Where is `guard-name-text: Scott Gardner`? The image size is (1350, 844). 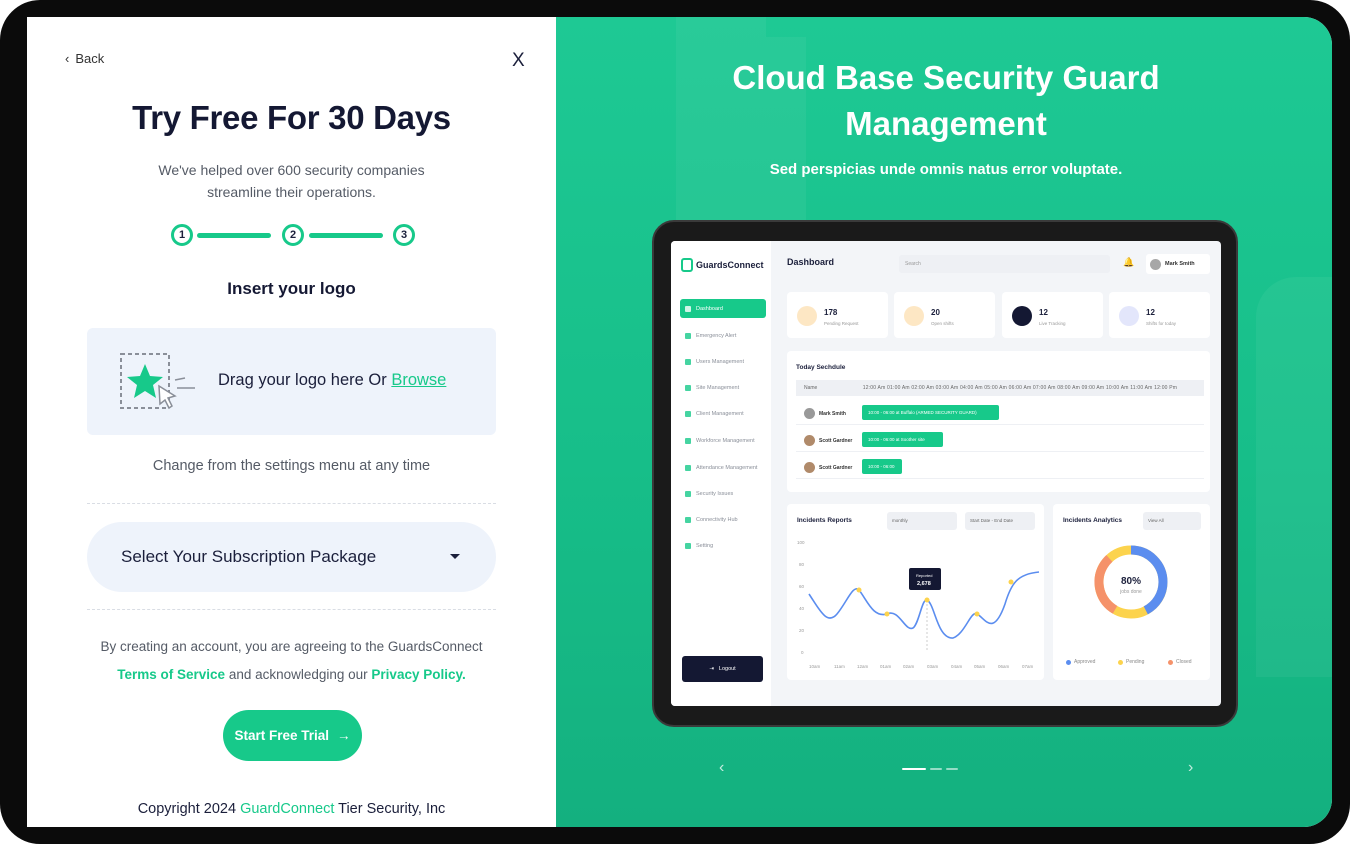
guard-name-text: Scott Gardner is located at coordinates (836, 440).